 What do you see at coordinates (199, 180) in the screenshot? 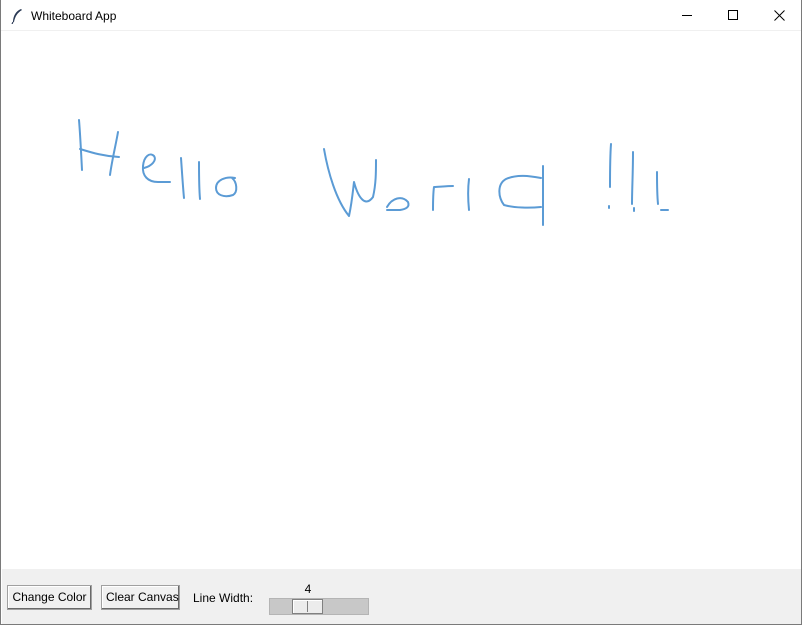
I see `stroke-l2` at bounding box center [199, 180].